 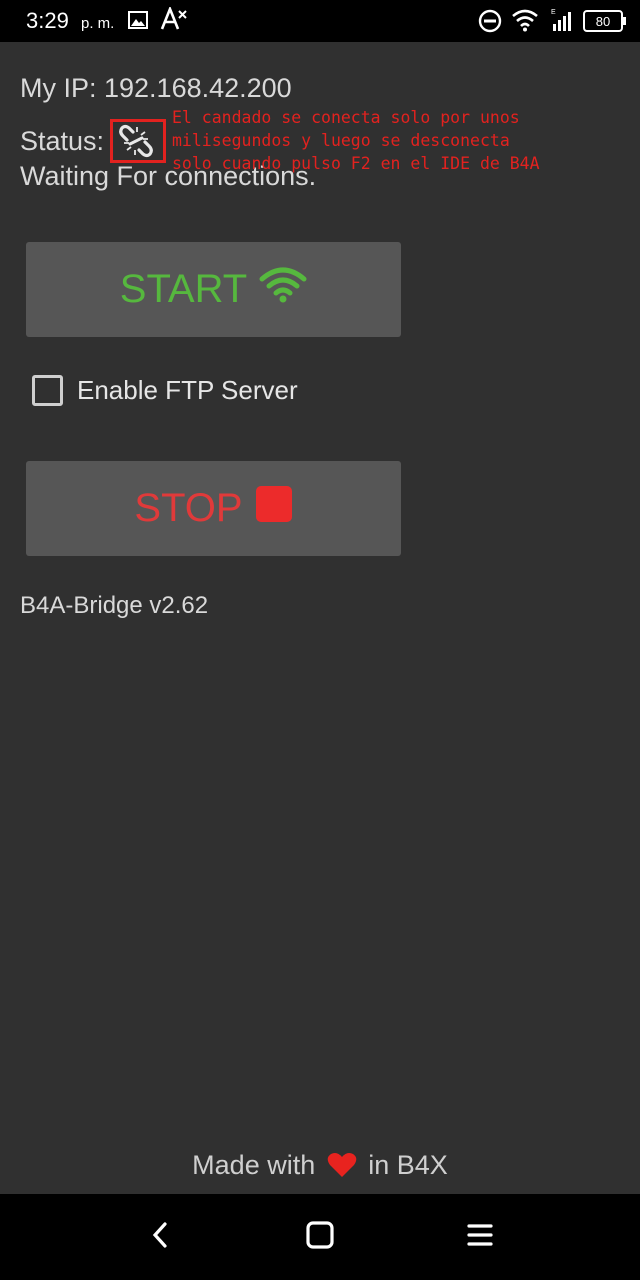 What do you see at coordinates (320, 21) in the screenshot?
I see `status-bar: 3:29 p. m. E 80` at bounding box center [320, 21].